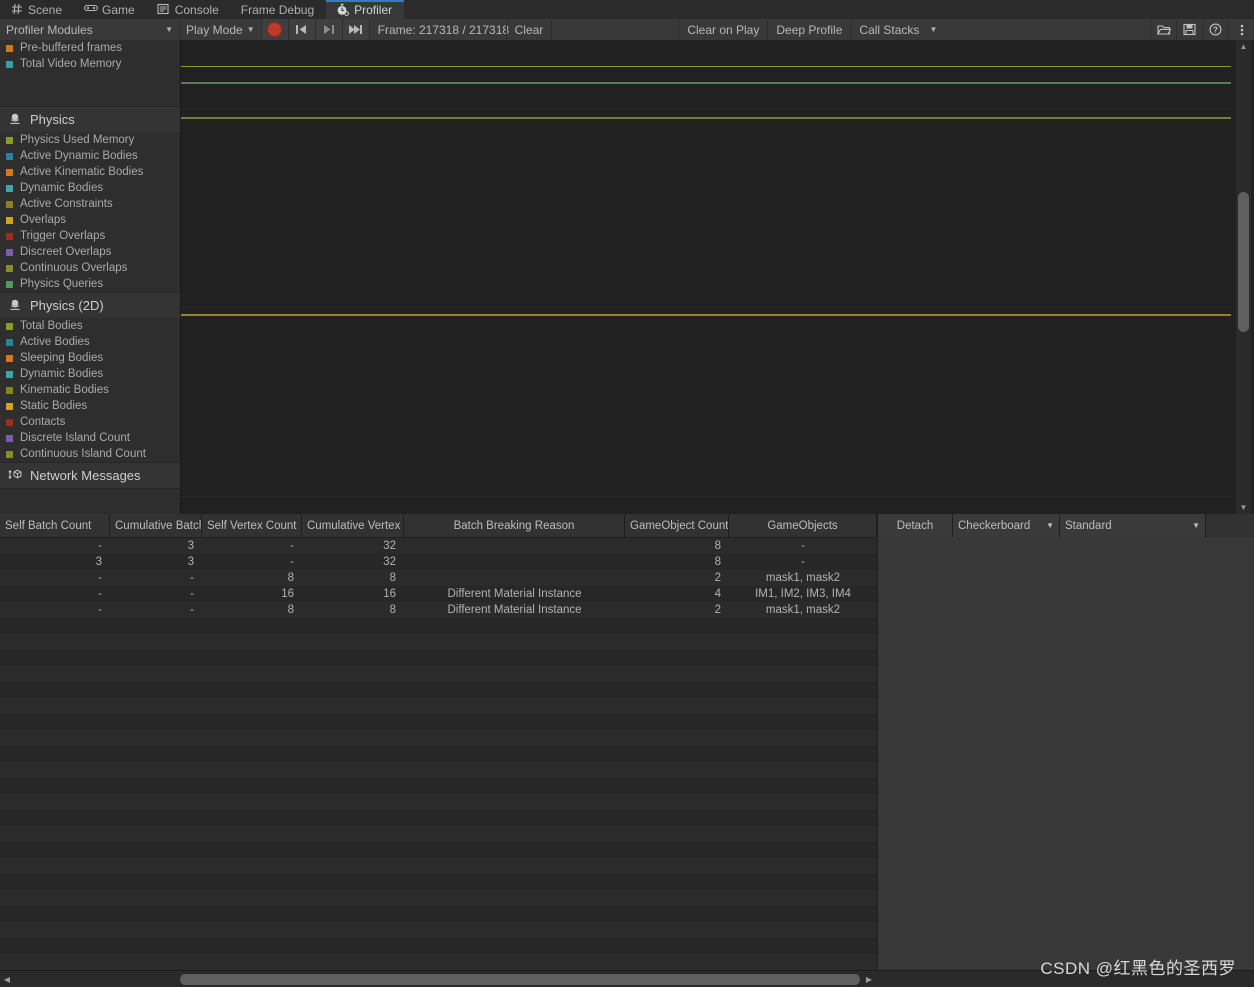  I want to click on module-header-physics: Physics, so click(90, 119).